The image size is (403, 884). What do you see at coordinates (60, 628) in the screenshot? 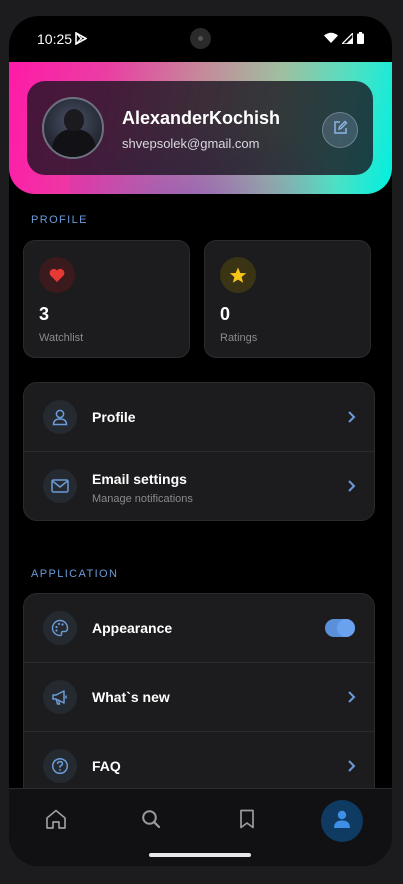
I see `palette-icon` at bounding box center [60, 628].